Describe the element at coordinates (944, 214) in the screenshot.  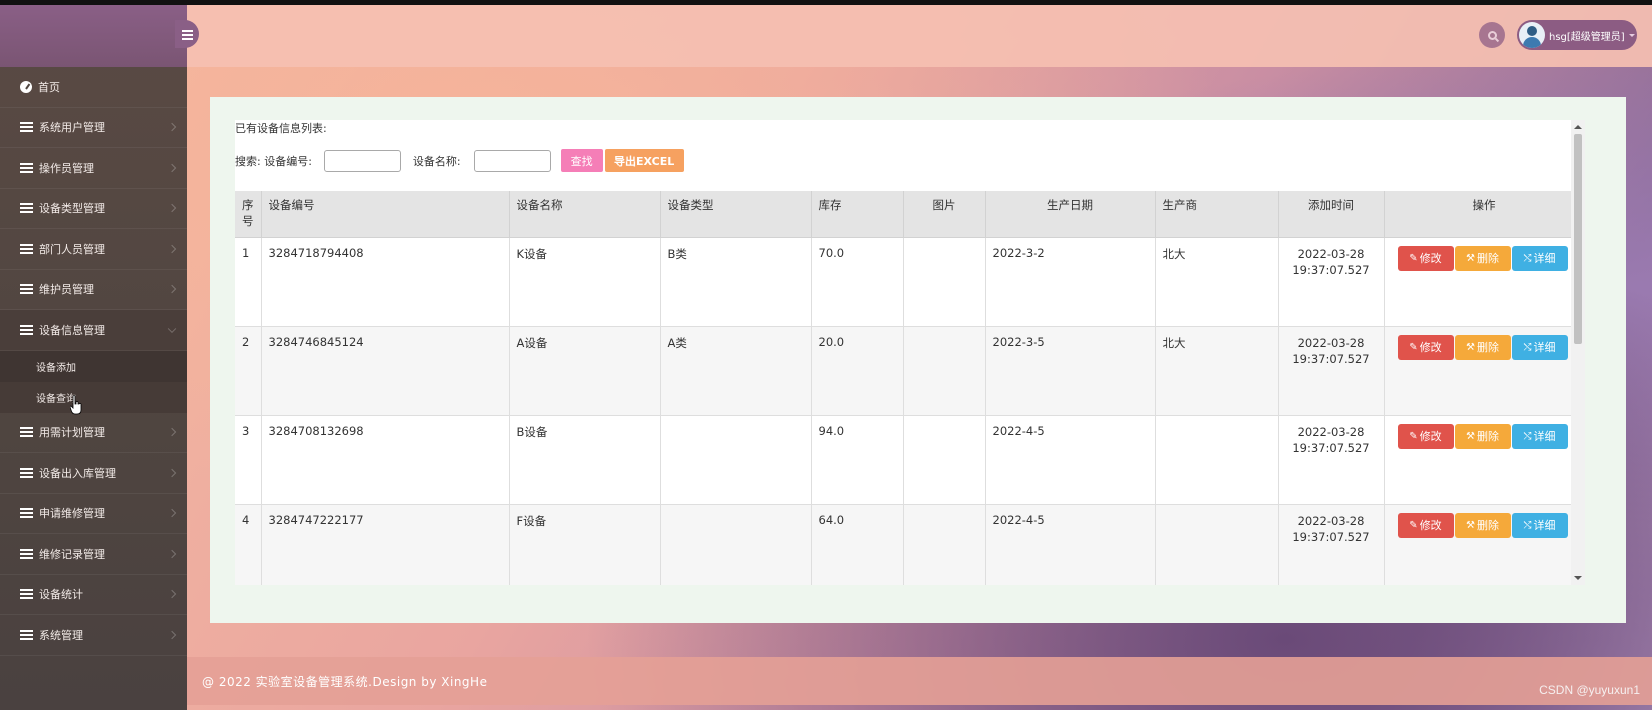
I see `column-header: 图片` at that location.